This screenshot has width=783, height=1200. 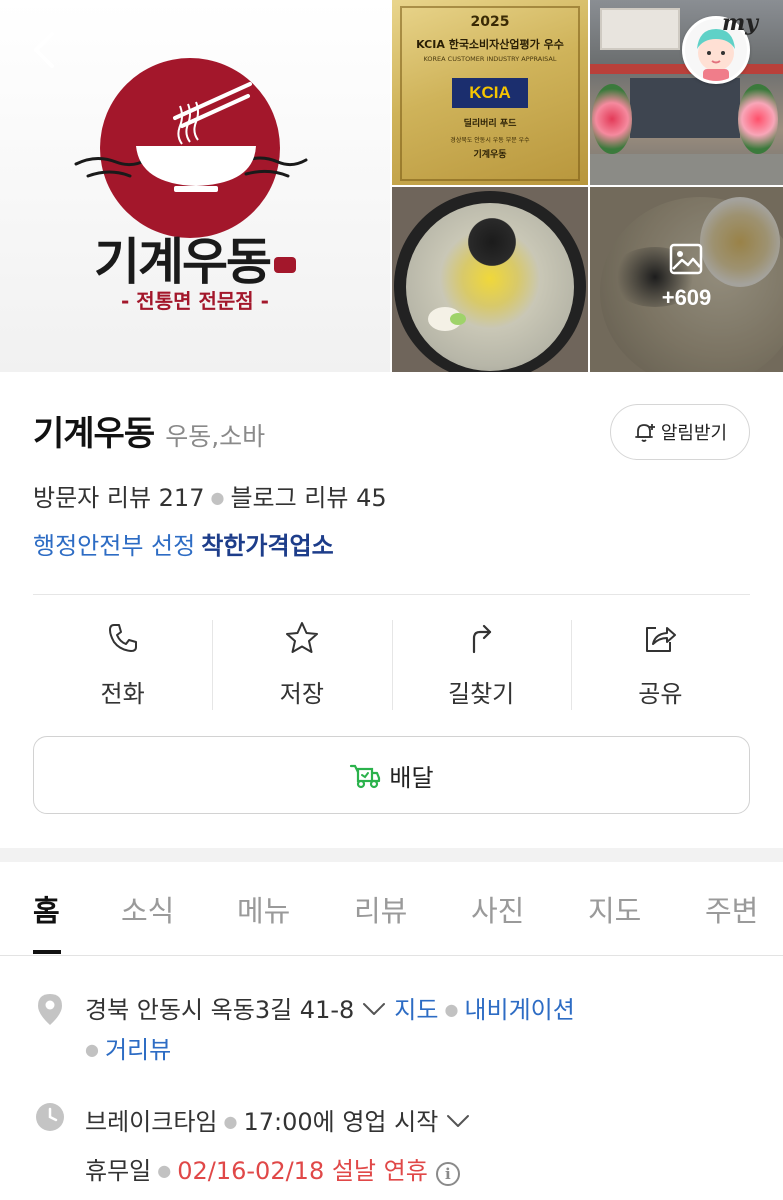 I want to click on place-category: 우동,소바, so click(x=215, y=436).